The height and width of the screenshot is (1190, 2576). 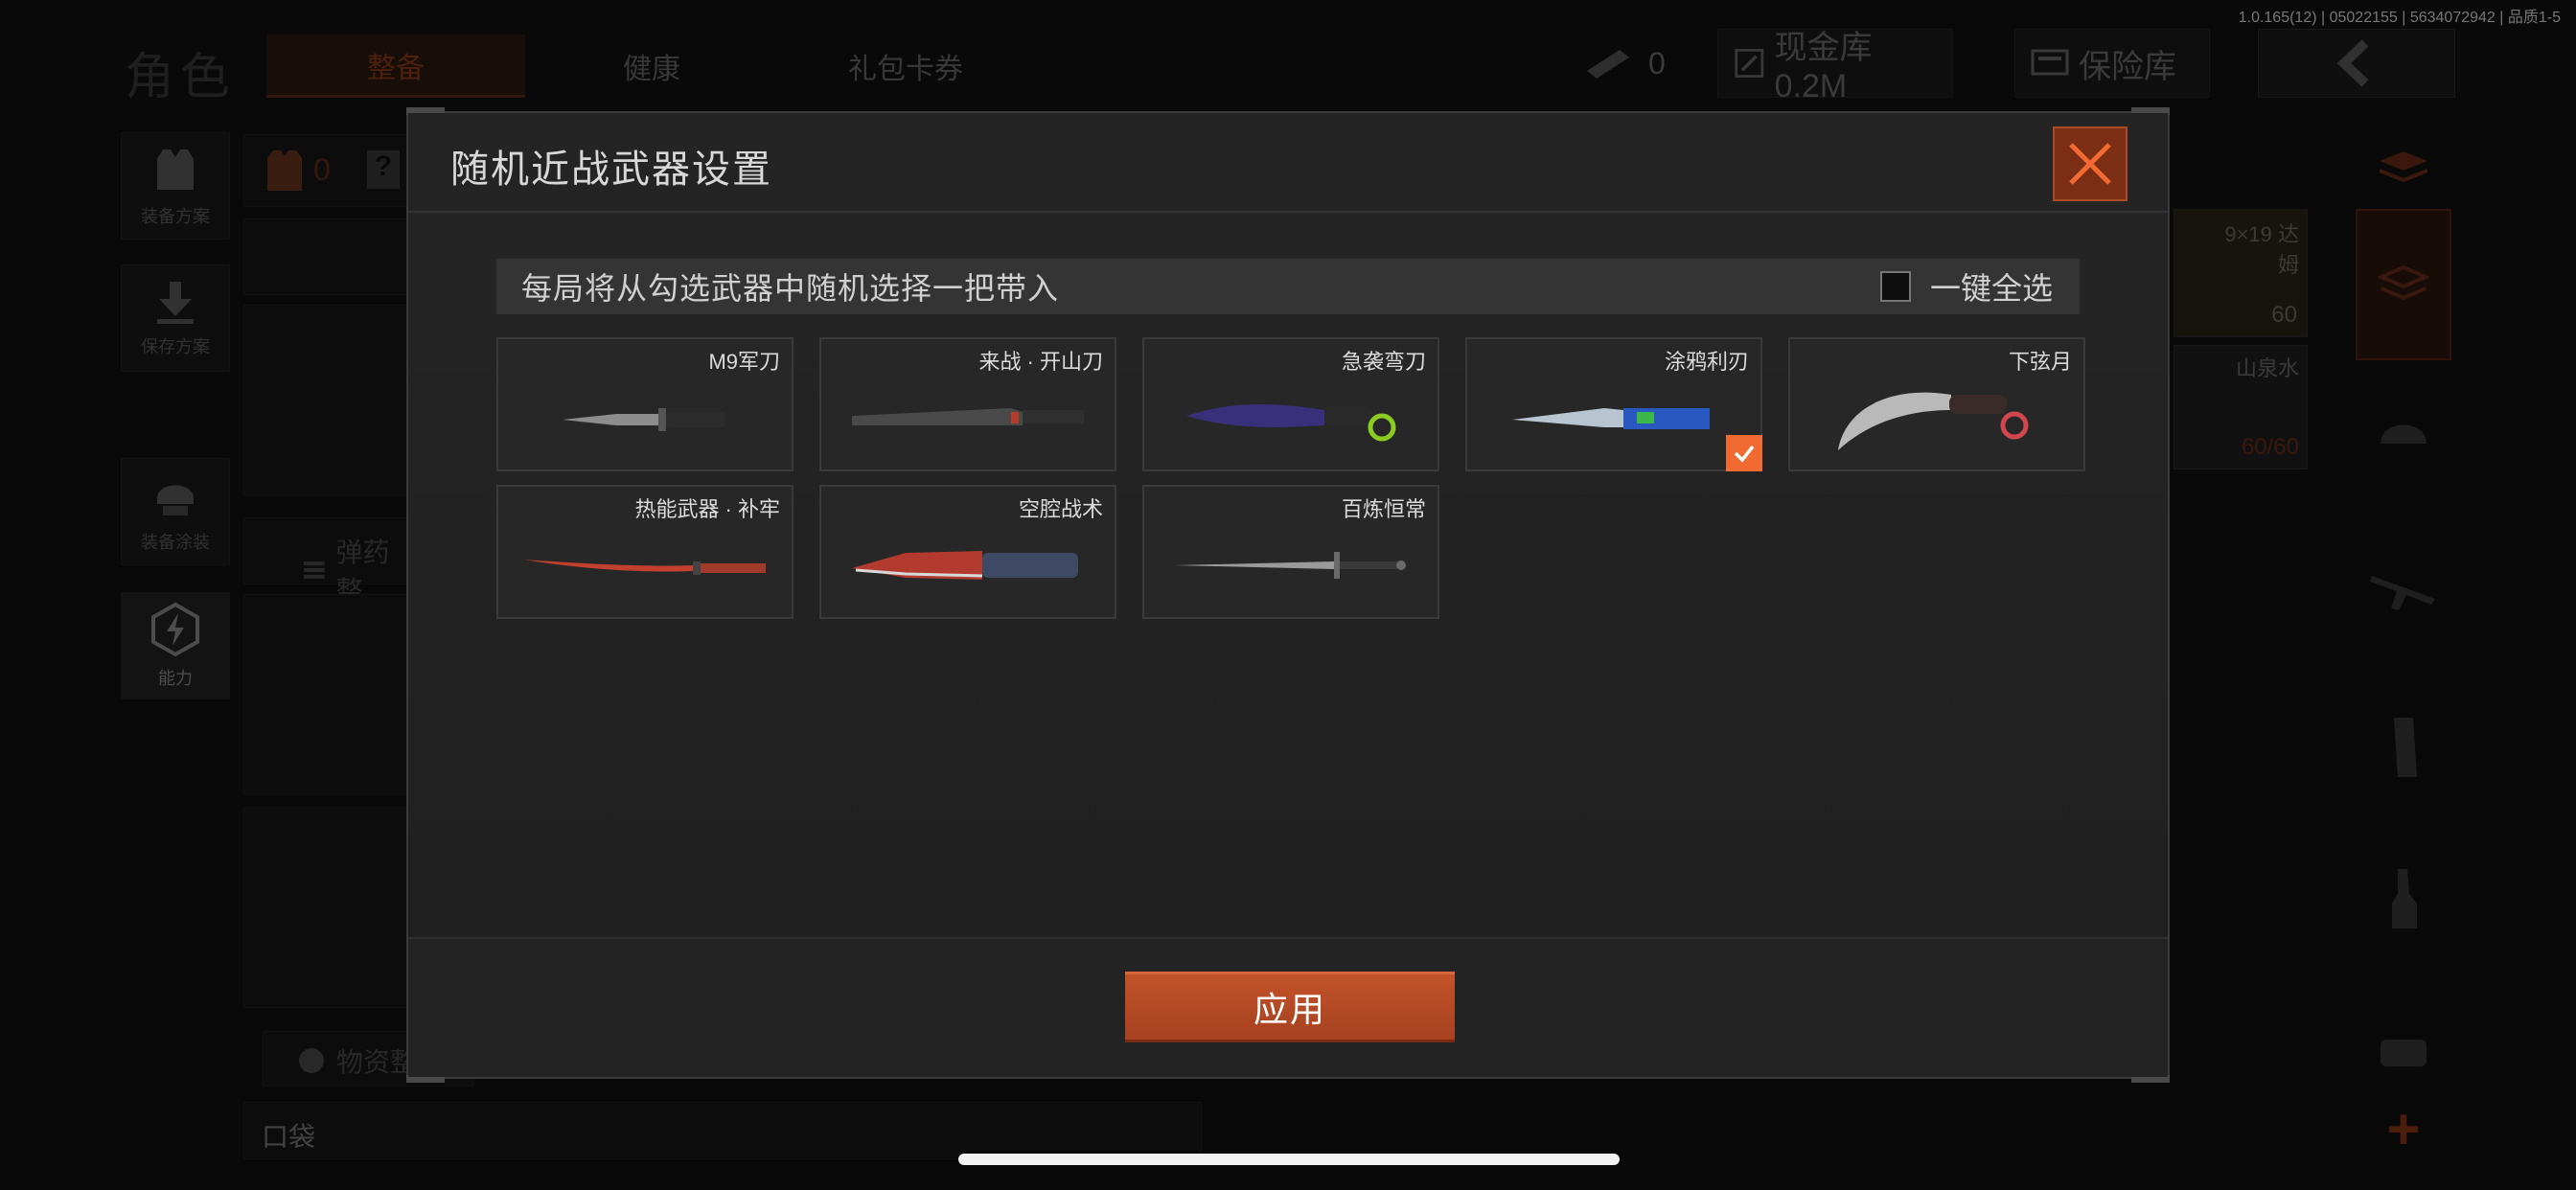 What do you see at coordinates (1288, 163) in the screenshot?
I see `dialog-header: 随机近战武器设置` at bounding box center [1288, 163].